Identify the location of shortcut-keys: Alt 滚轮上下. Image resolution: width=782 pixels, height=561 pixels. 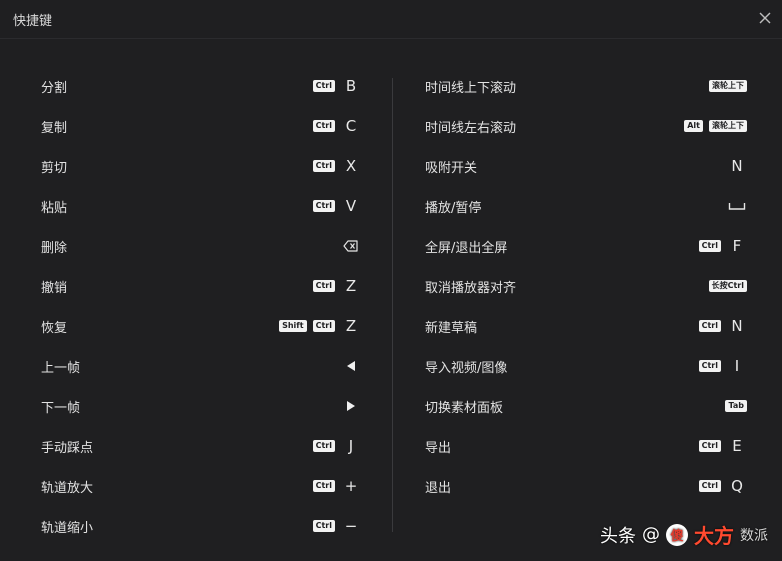
(715, 126).